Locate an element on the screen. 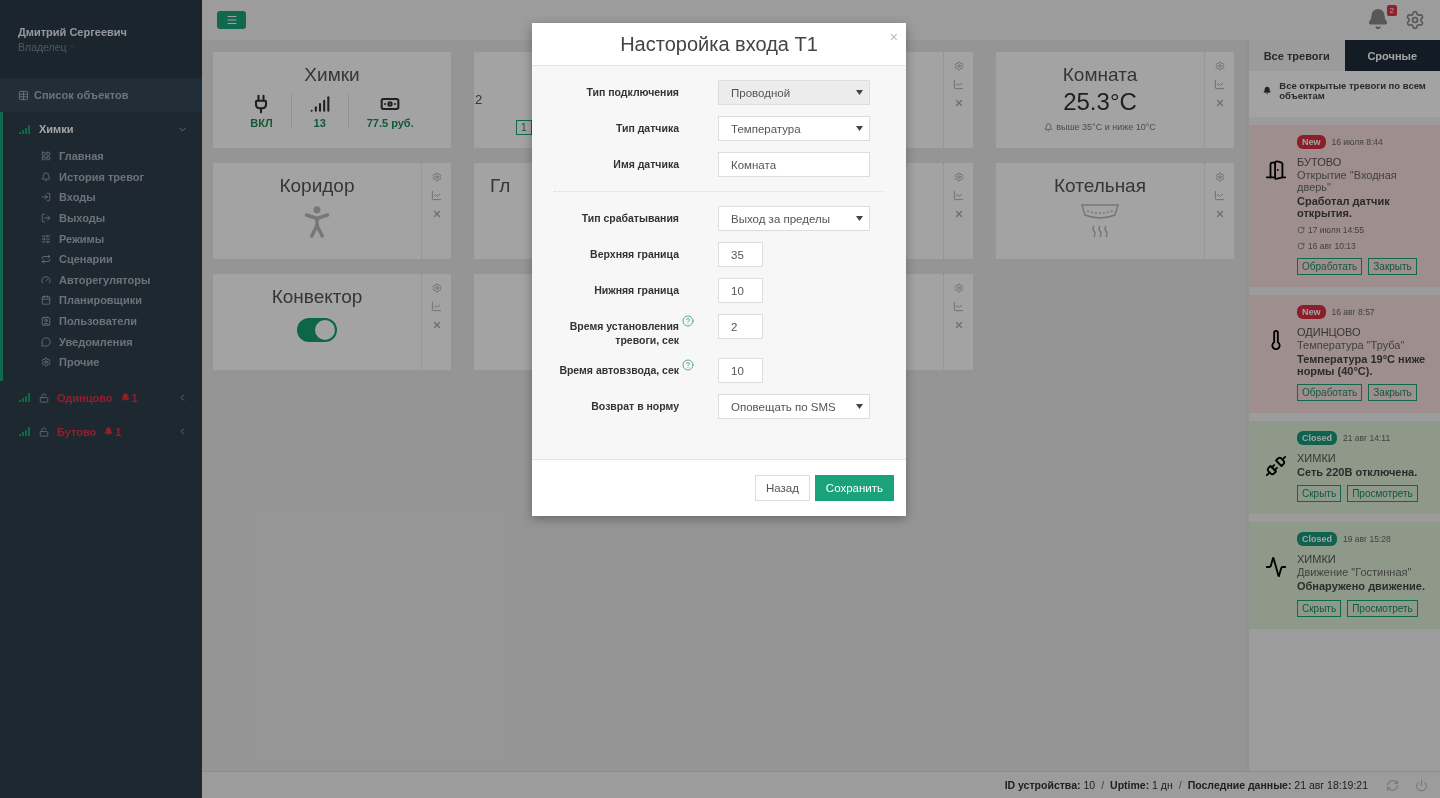  field-label: Тип срабатывания is located at coordinates (629, 218).